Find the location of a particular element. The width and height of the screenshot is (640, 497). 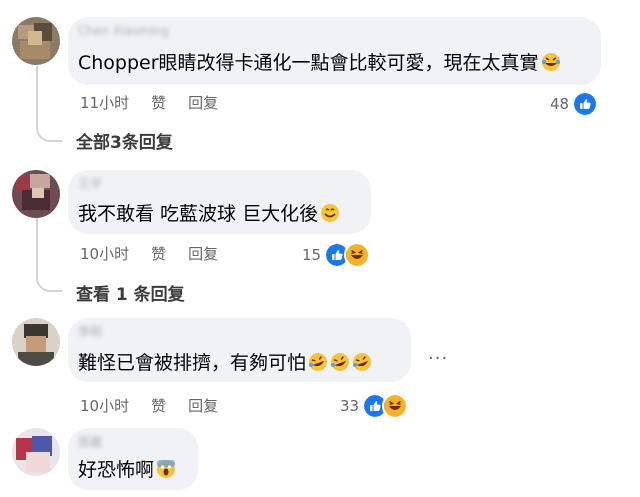

like-reaction-icon is located at coordinates (585, 104).